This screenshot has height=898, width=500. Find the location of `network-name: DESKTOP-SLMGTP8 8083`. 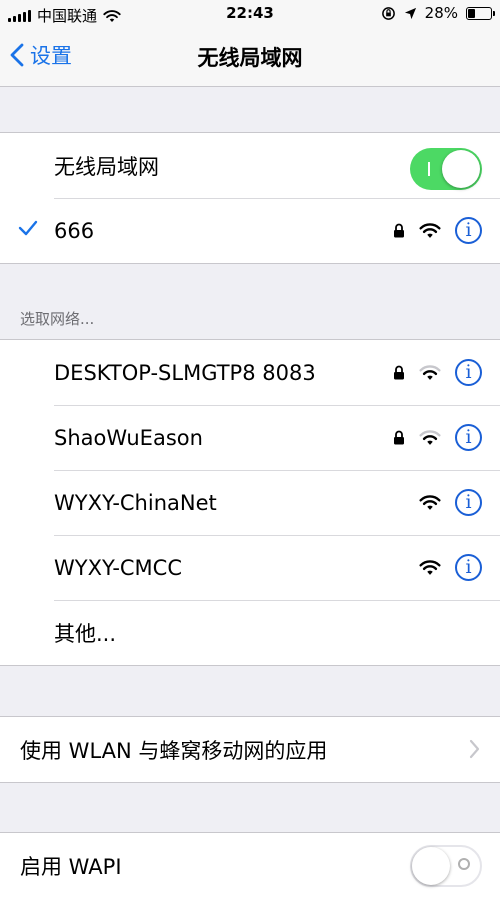

network-name: DESKTOP-SLMGTP8 8083 is located at coordinates (185, 372).